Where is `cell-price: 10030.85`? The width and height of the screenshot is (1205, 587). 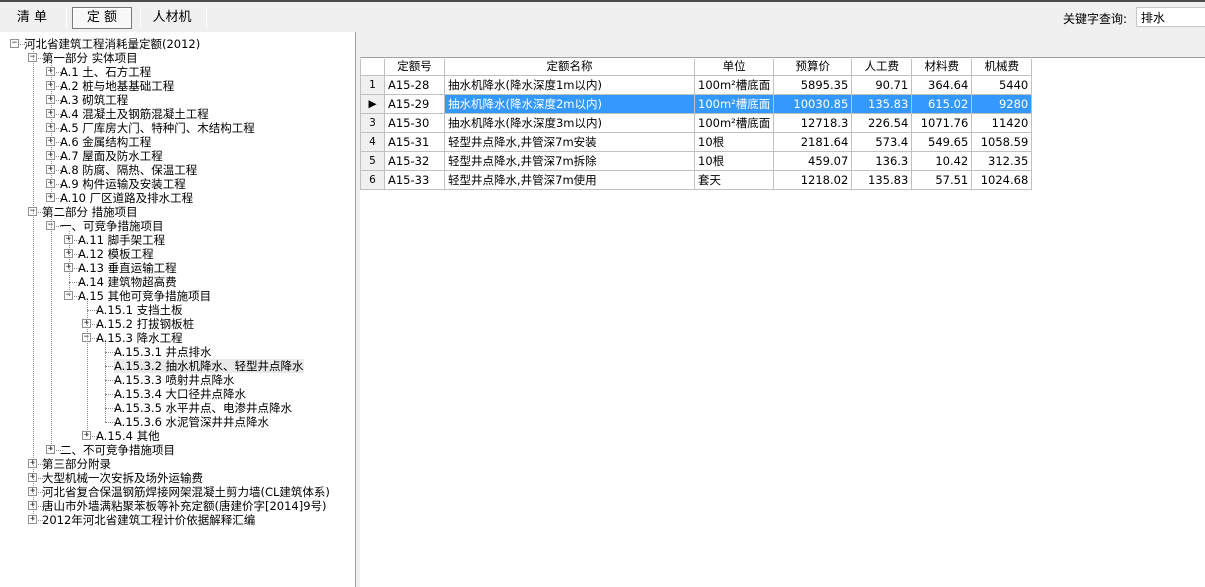 cell-price: 10030.85 is located at coordinates (813, 103).